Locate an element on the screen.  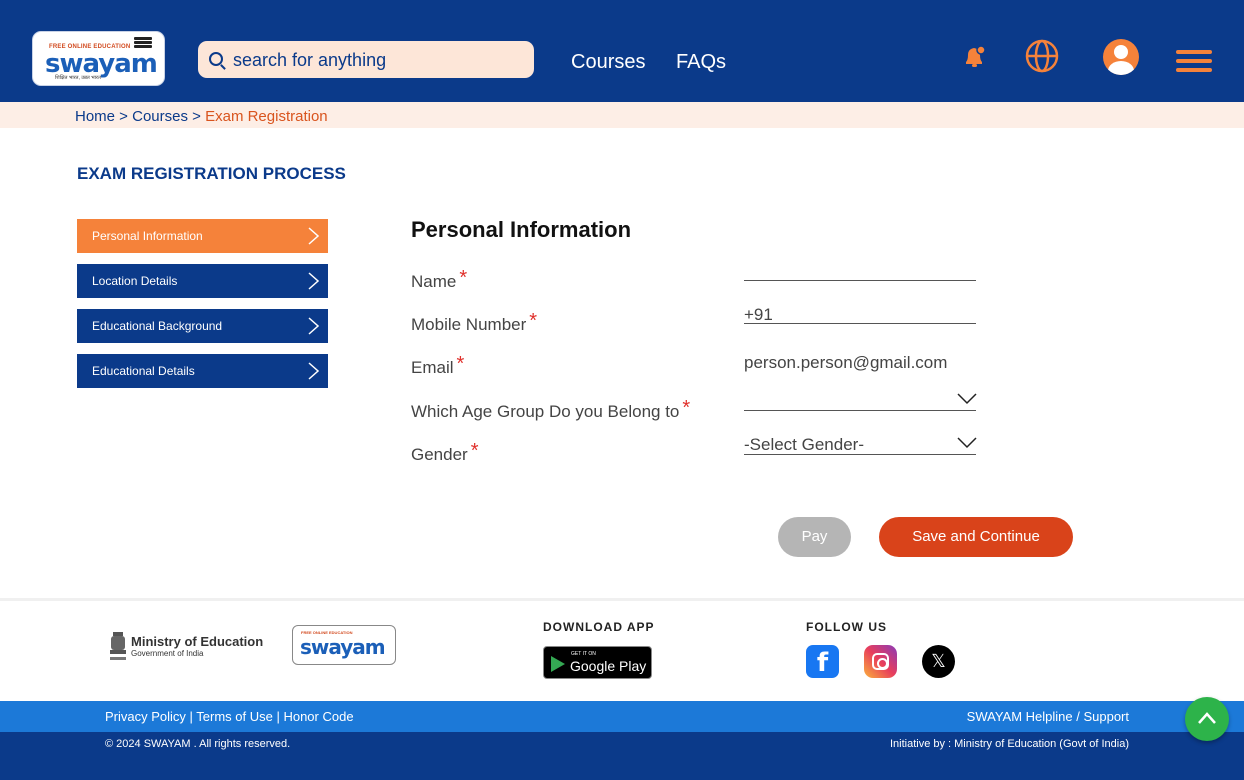
swayam-footer-logo: FREE ONLINE EDUCATION swayam is located at coordinates (344, 645).